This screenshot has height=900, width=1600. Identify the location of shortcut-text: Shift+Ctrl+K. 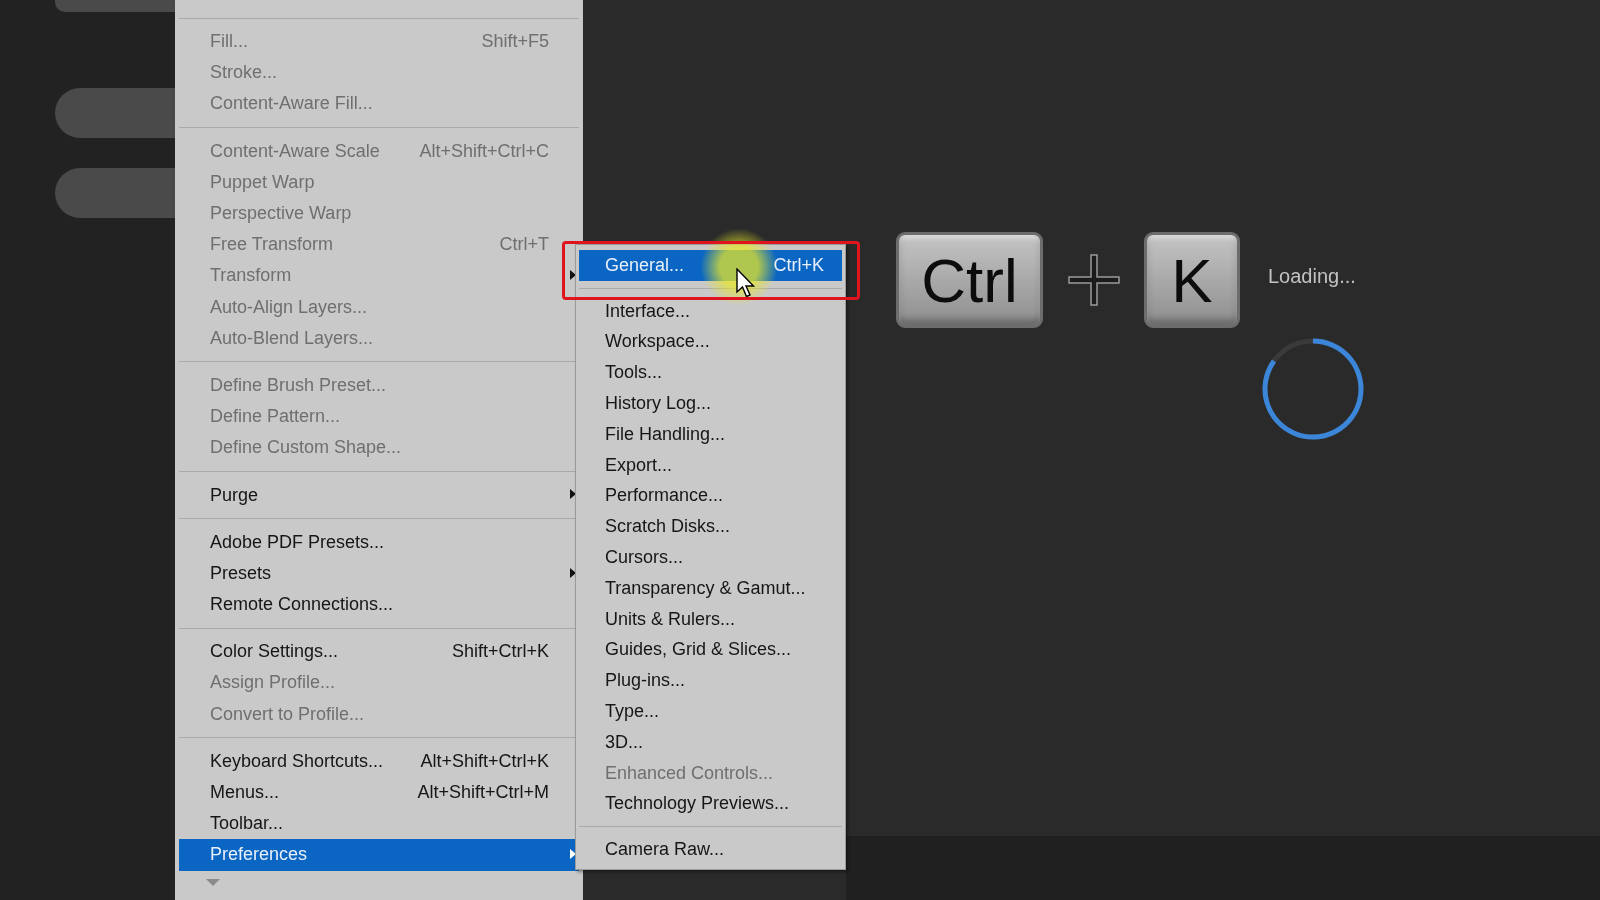
(500, 652).